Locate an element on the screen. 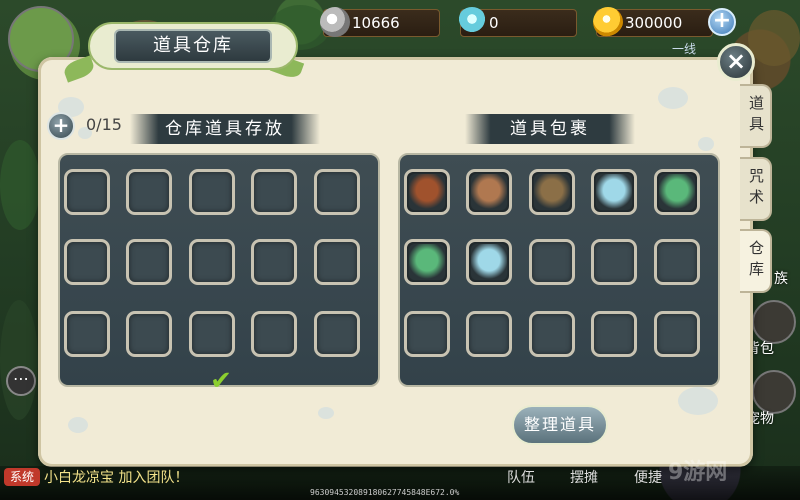  bottom-menu-stall: 摆摊 is located at coordinates (584, 477).